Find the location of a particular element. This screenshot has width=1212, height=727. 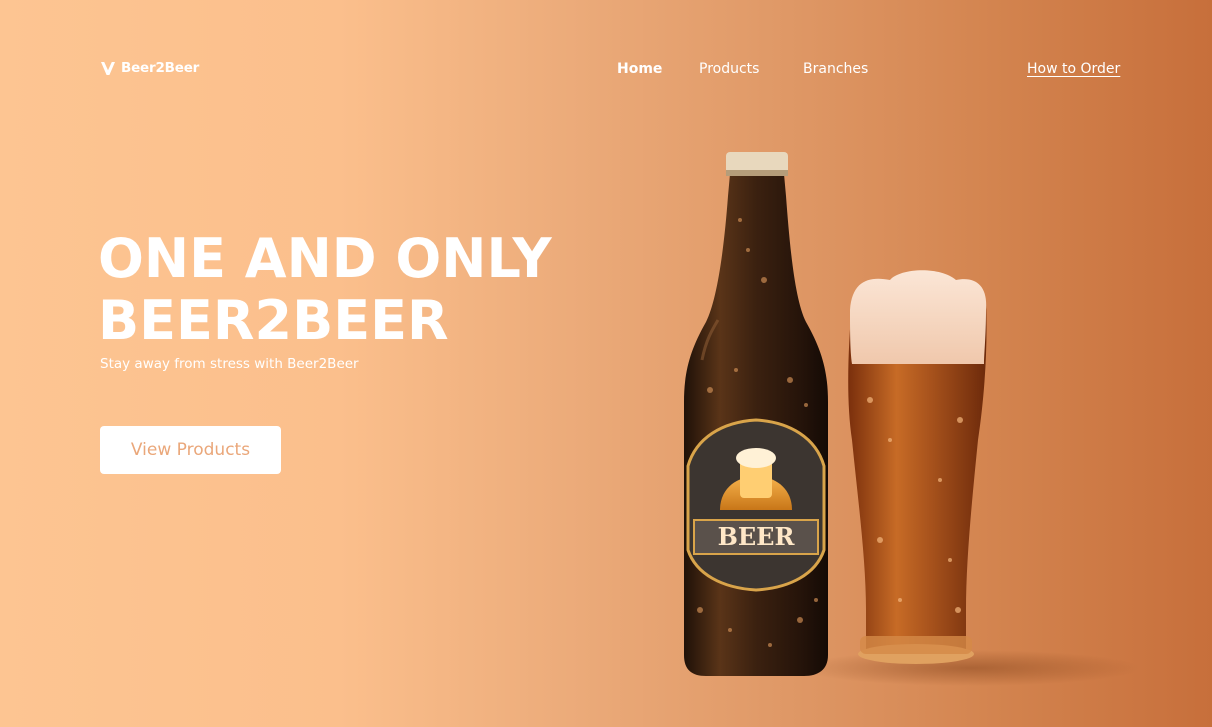

nav-products-link: Products is located at coordinates (729, 69).